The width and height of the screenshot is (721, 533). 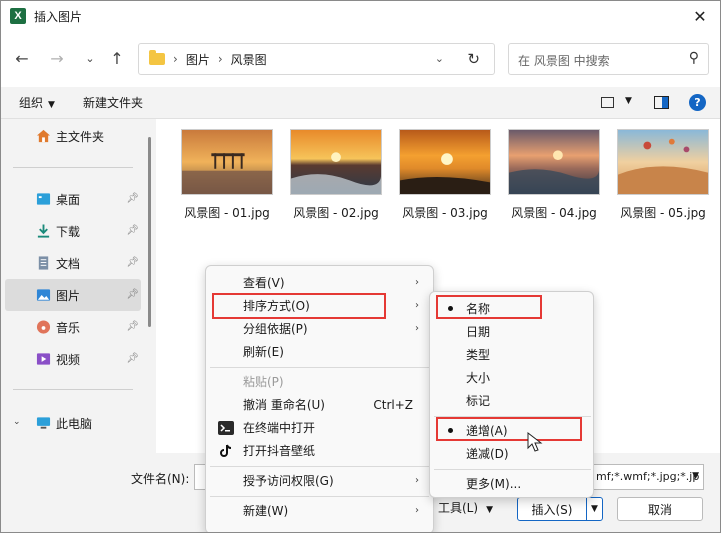 What do you see at coordinates (113, 102) in the screenshot?
I see `new-folder-button: 新建文件夹` at bounding box center [113, 102].